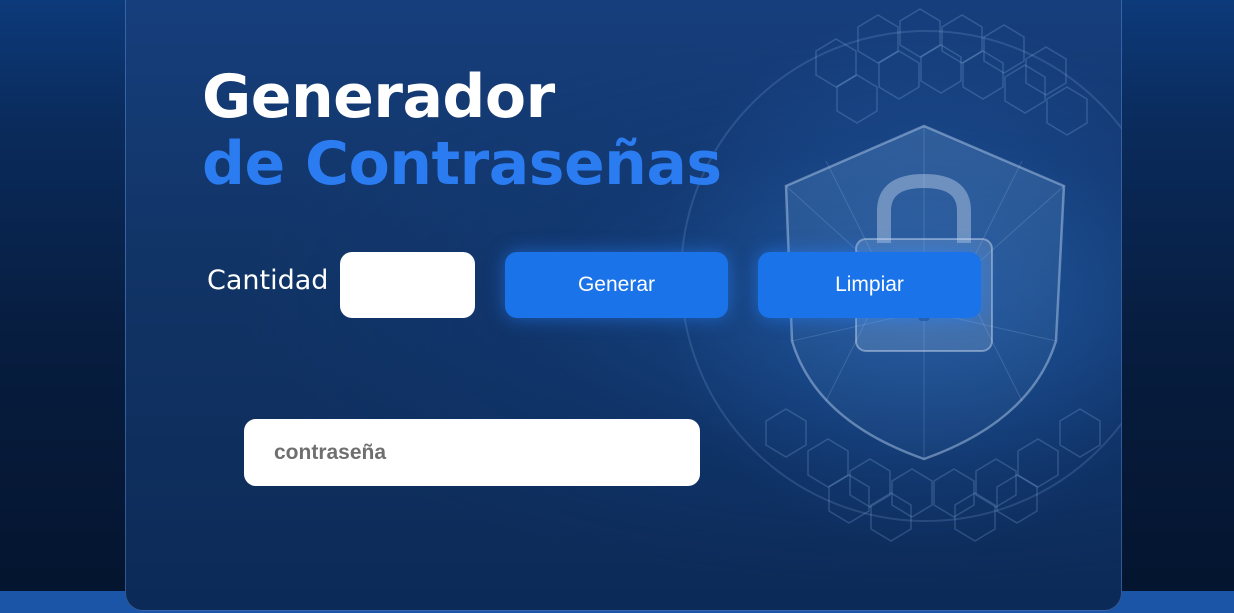 Image resolution: width=1234 pixels, height=613 pixels. Describe the element at coordinates (268, 280) in the screenshot. I see `quantity-label: Cantidad` at that location.